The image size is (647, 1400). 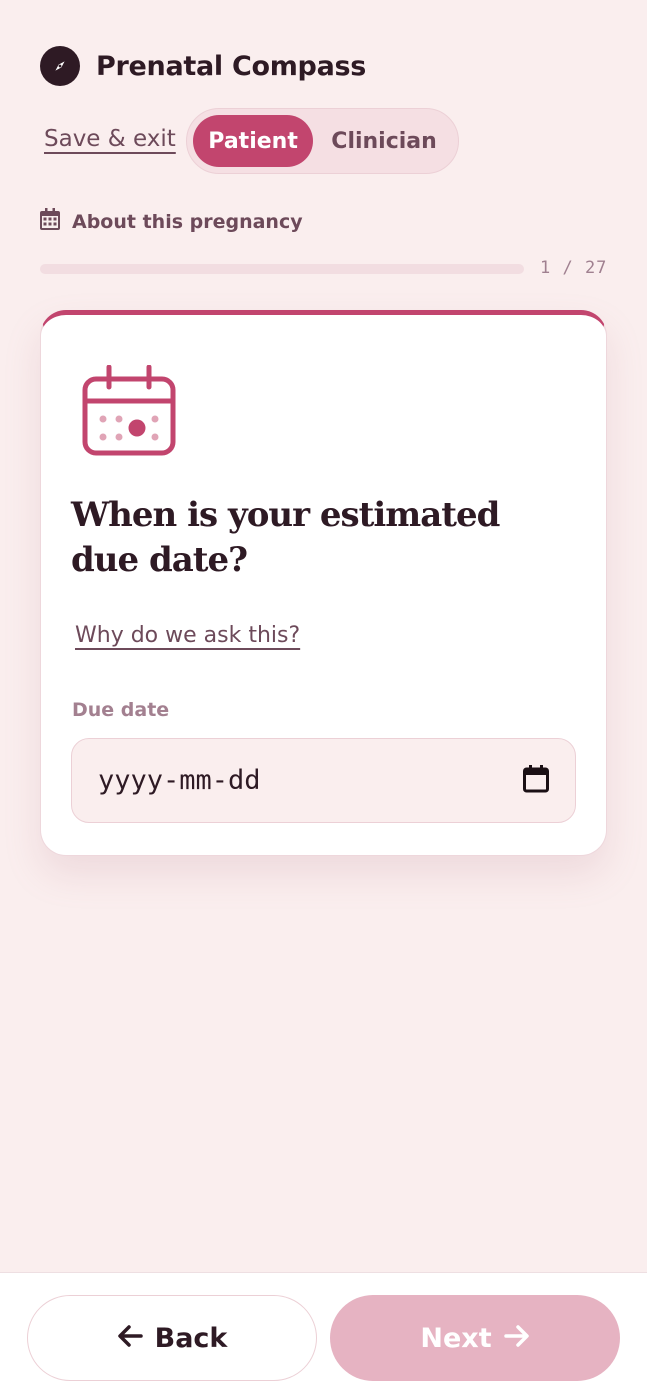 I want to click on progress-text: 1 / 27, so click(x=574, y=268).